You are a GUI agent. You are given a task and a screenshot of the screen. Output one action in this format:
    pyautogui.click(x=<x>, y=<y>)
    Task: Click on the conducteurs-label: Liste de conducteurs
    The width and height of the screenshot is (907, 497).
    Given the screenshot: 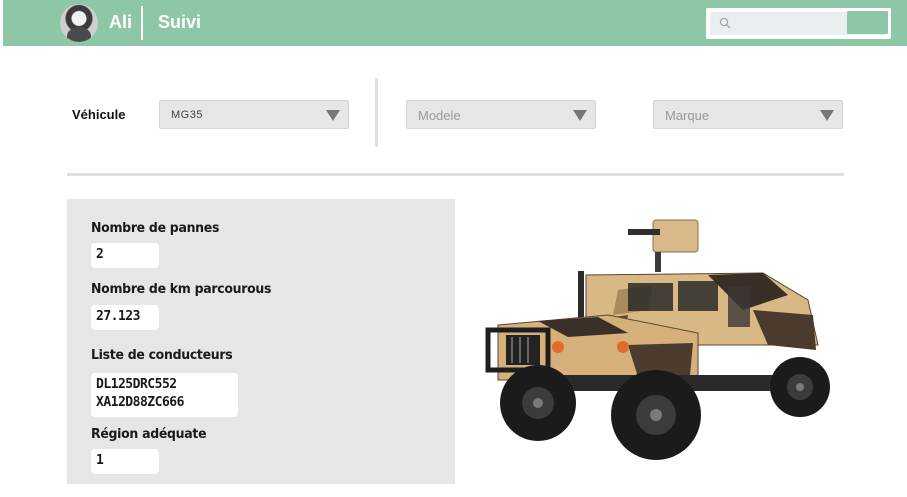 What is the action you would take?
    pyautogui.click(x=162, y=354)
    